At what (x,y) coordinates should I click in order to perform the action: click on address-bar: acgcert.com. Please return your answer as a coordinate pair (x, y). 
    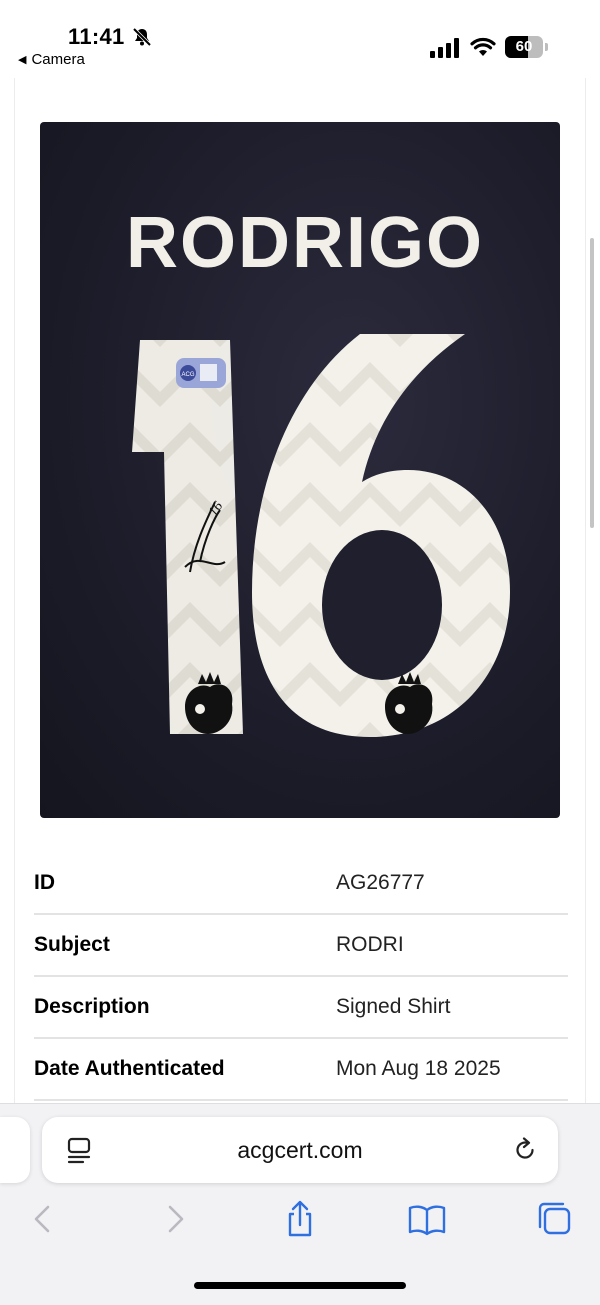
    Looking at the image, I should click on (300, 1150).